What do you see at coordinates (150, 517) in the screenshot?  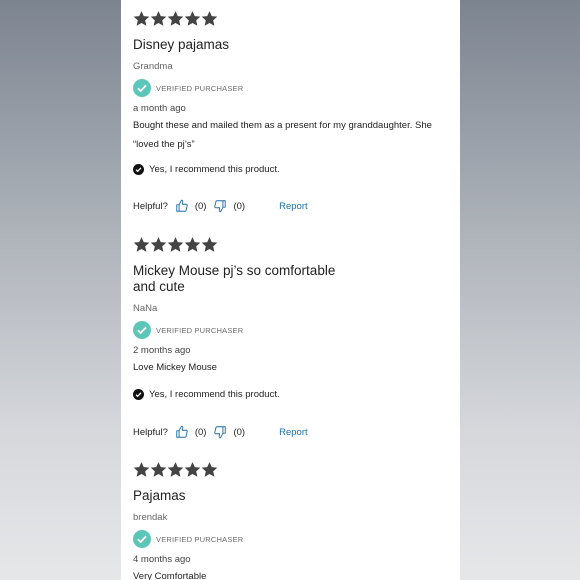 I see `review-author: brendak` at bounding box center [150, 517].